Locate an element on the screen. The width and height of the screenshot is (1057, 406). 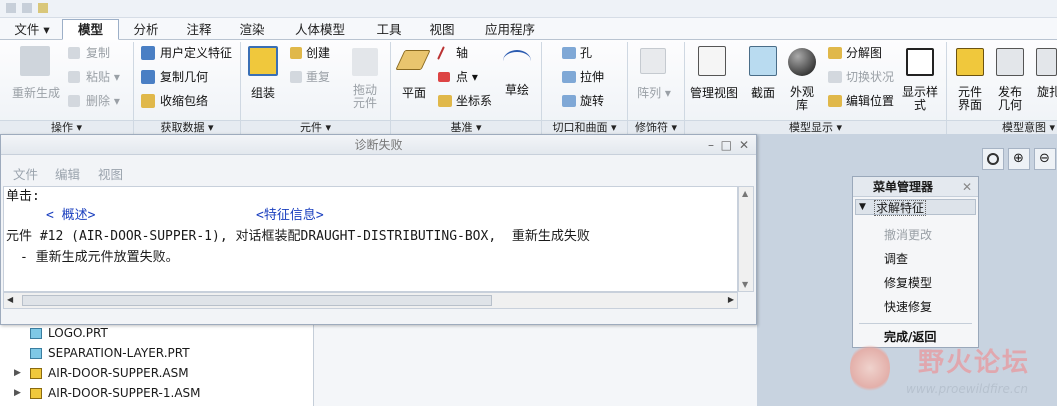
refit-icon is located at coordinates (993, 159).